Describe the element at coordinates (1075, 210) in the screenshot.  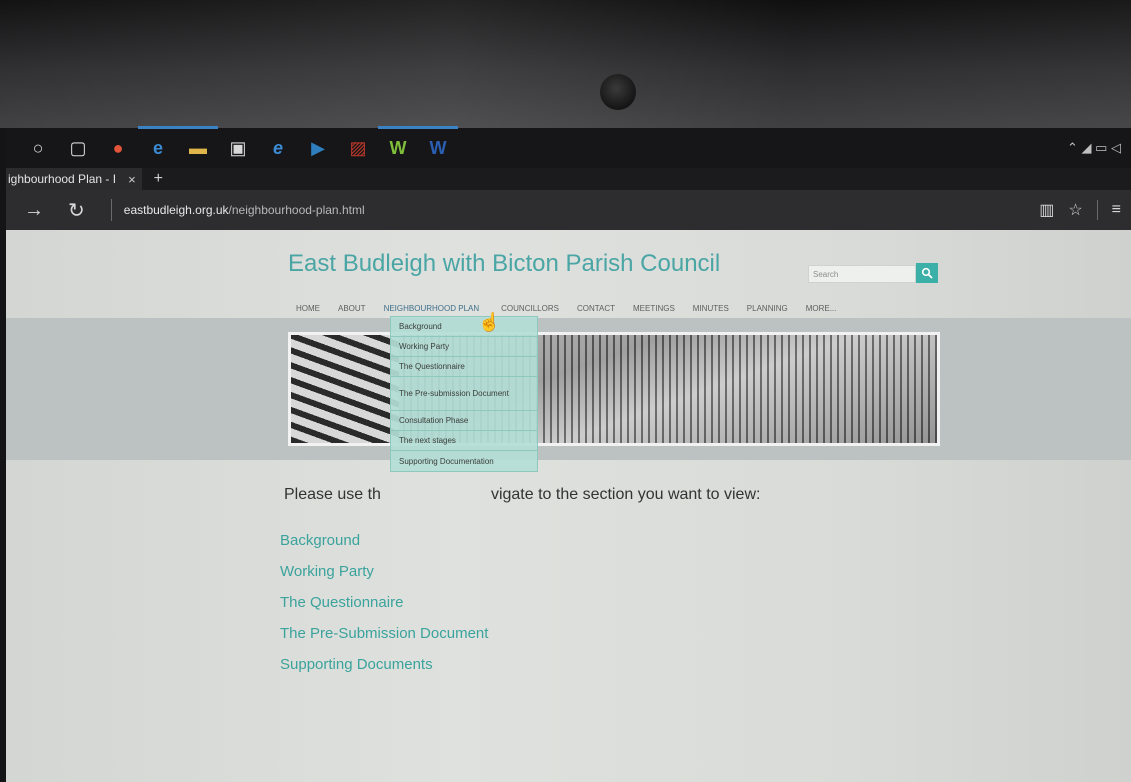
I see `favorite-star-icon: ☆` at that location.